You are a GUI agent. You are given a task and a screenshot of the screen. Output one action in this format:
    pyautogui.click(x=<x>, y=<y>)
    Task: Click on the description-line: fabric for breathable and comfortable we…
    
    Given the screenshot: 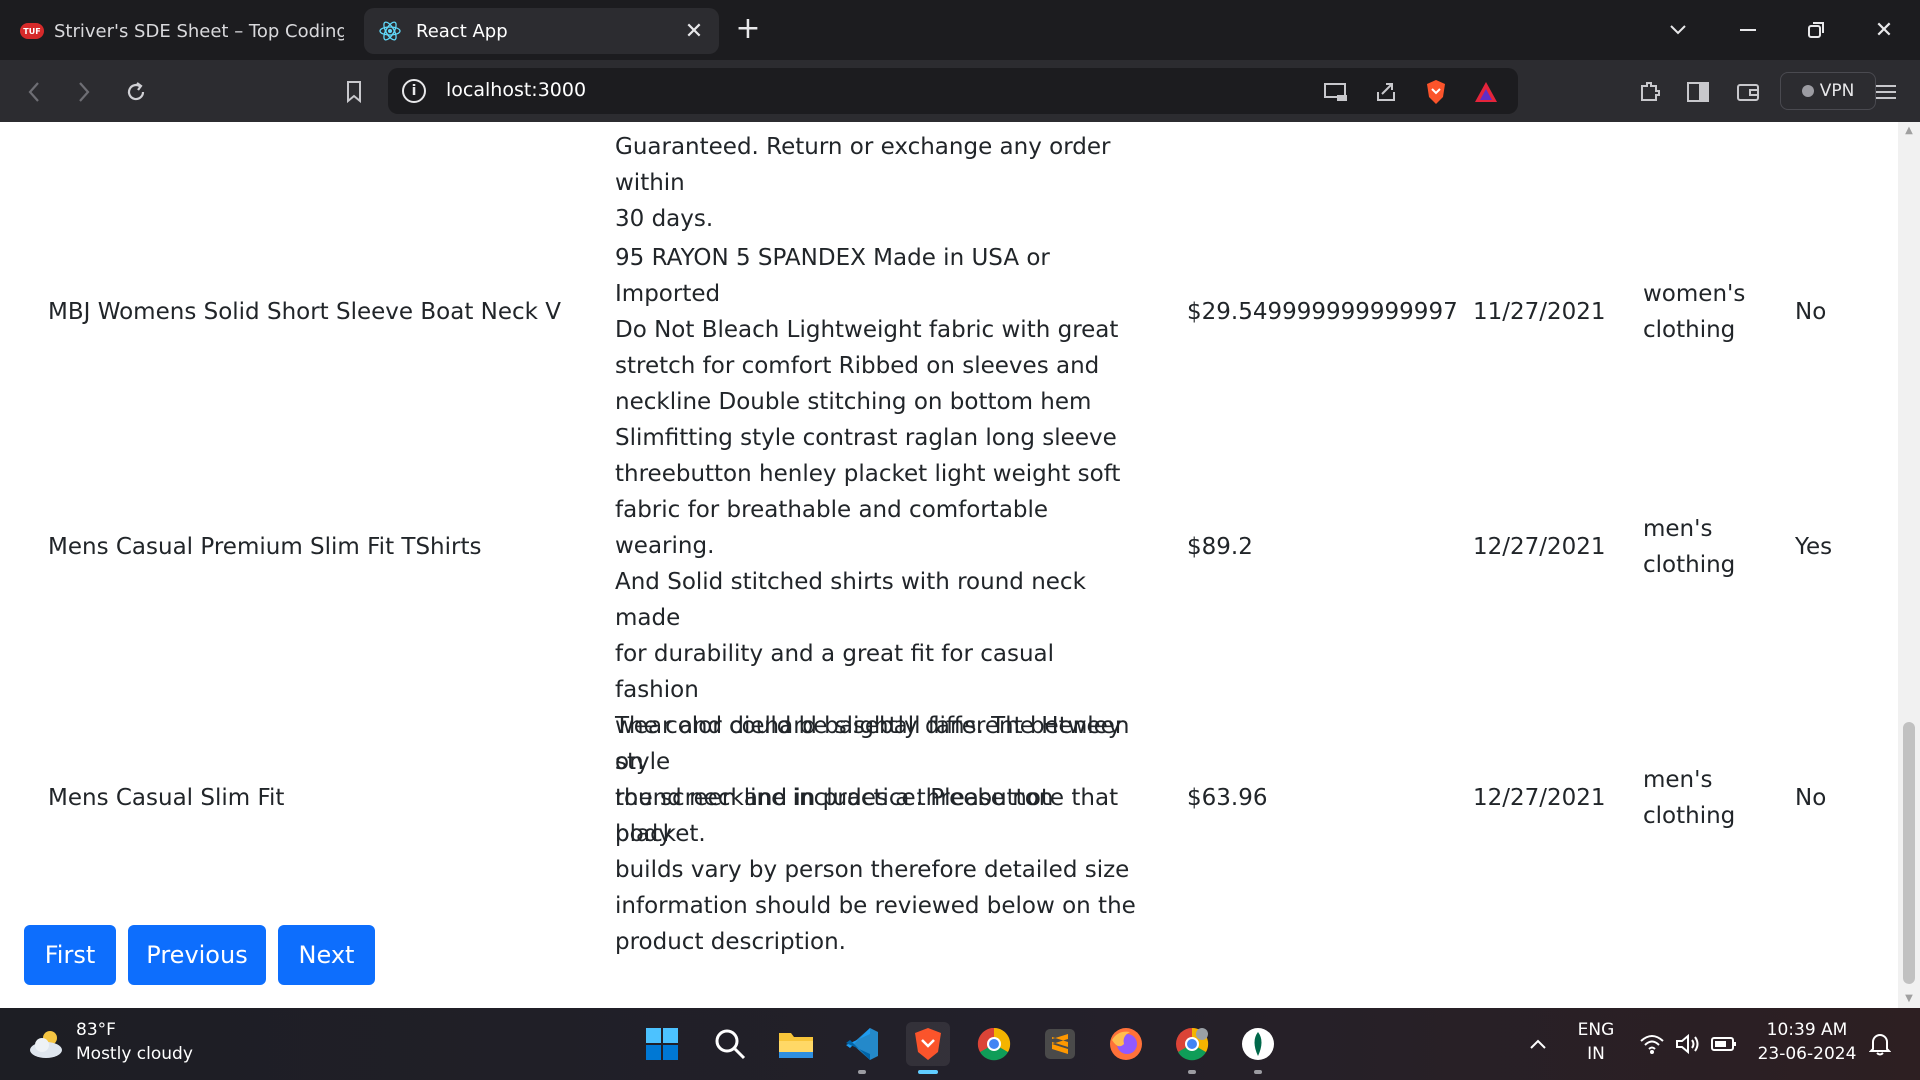 What is the action you would take?
    pyautogui.click(x=832, y=528)
    